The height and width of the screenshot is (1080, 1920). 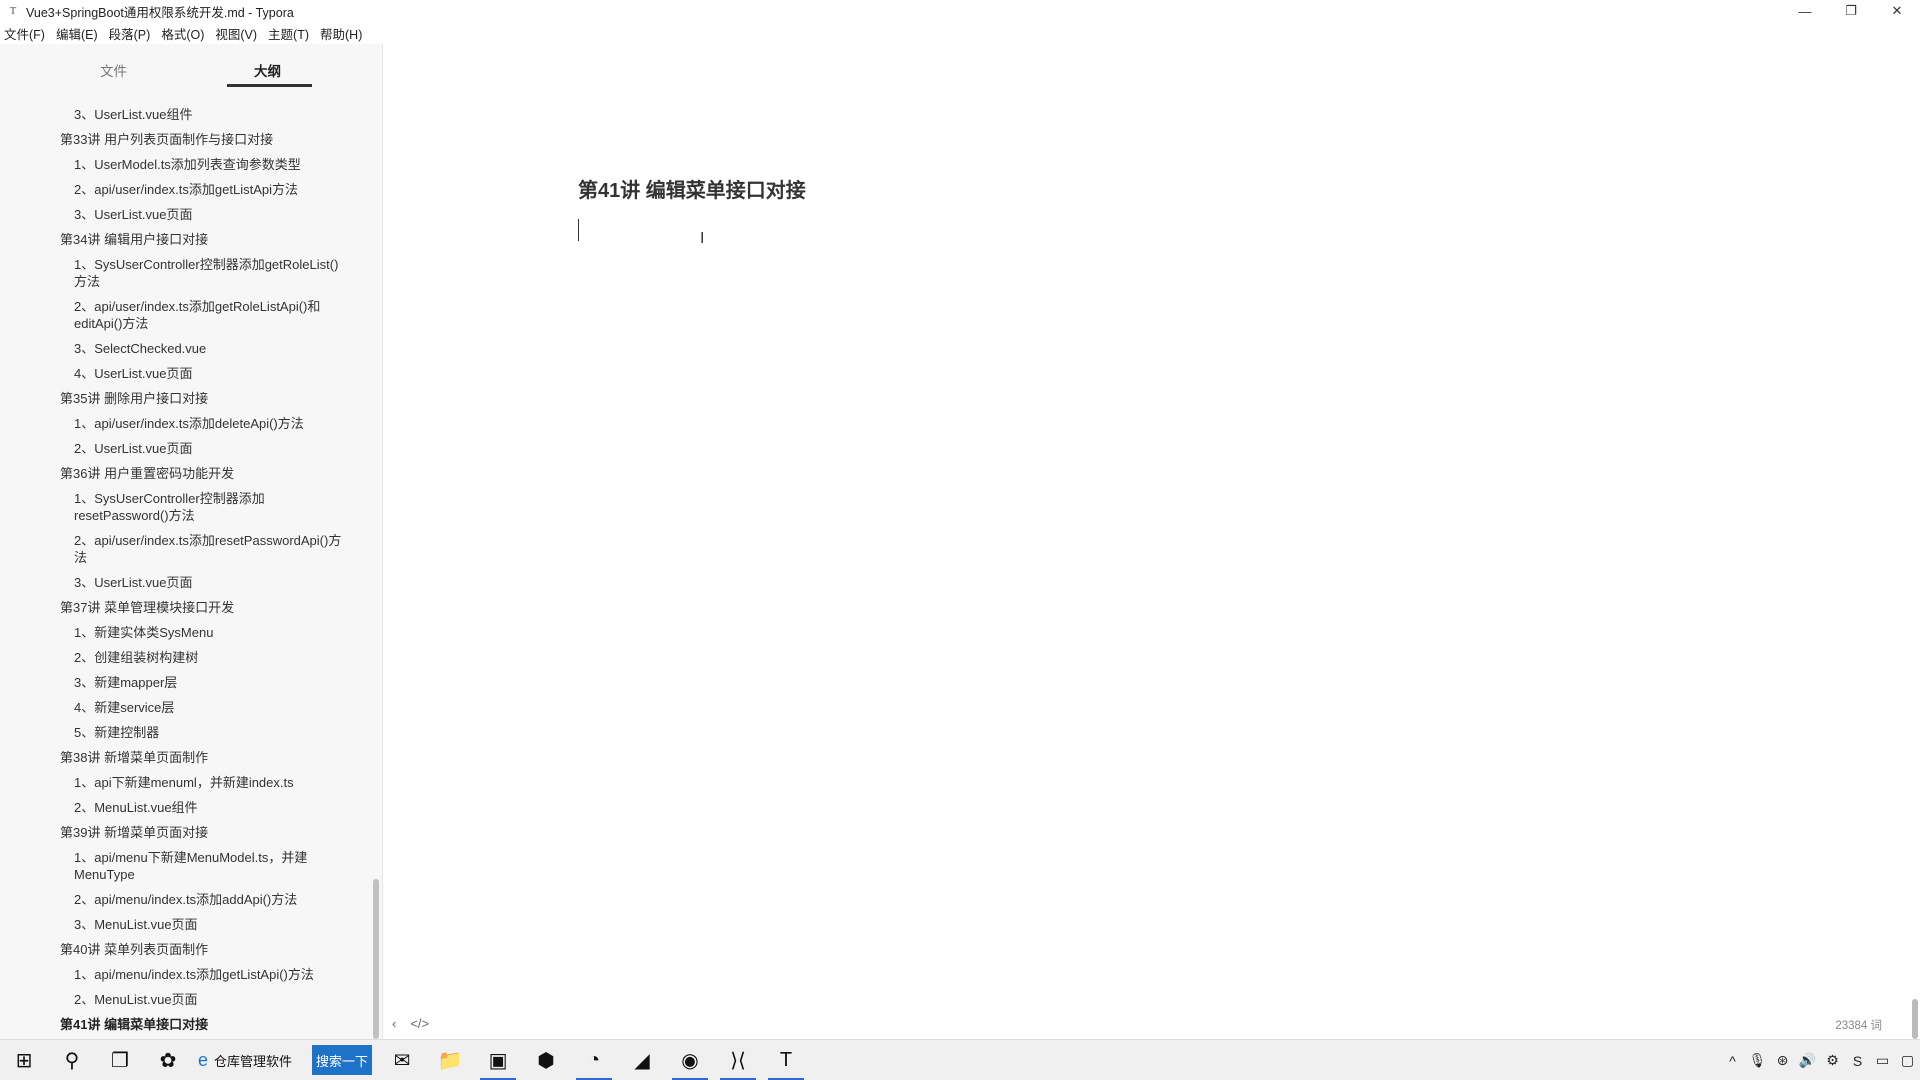 I want to click on input-method-icon: S, so click(x=1857, y=1060).